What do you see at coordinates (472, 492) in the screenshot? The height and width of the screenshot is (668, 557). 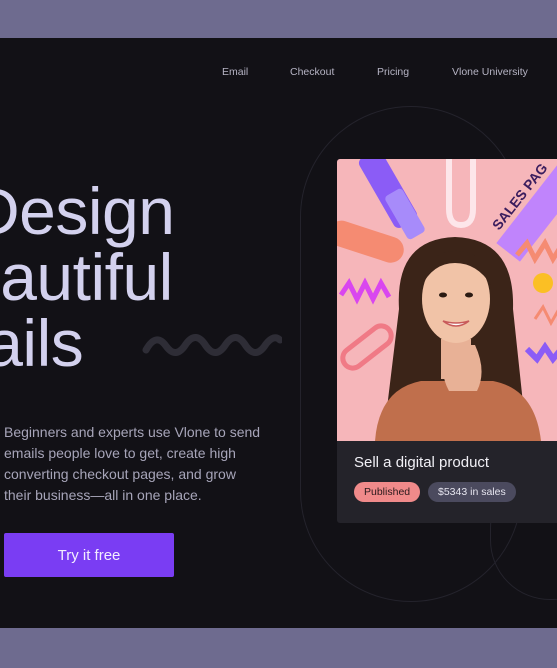 I see `sales-badge: $5343 in sales` at bounding box center [472, 492].